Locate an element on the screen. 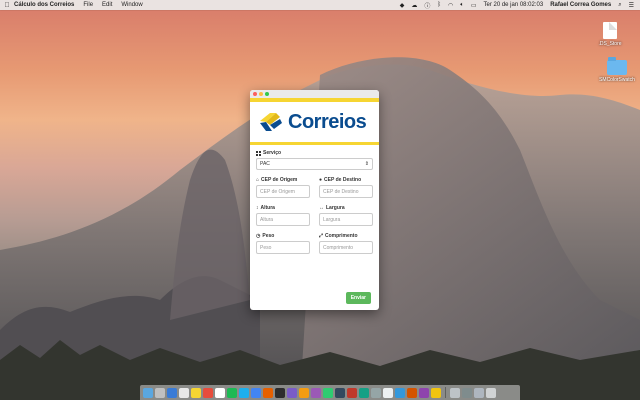  safari-icon is located at coordinates (172, 392).